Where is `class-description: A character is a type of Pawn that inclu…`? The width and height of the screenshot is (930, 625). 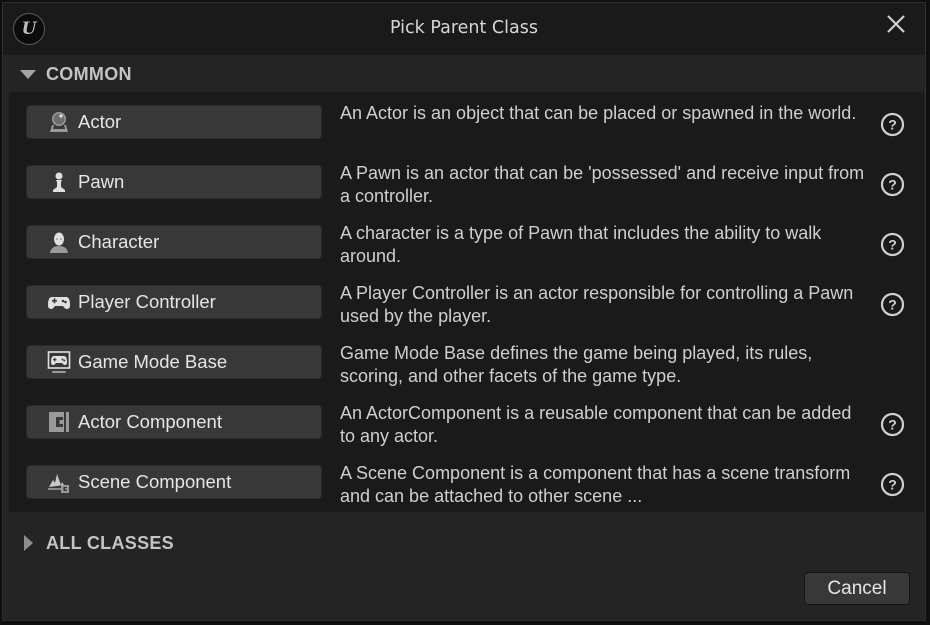
class-description: A character is a type of Pawn that inclu… is located at coordinates (581, 244).